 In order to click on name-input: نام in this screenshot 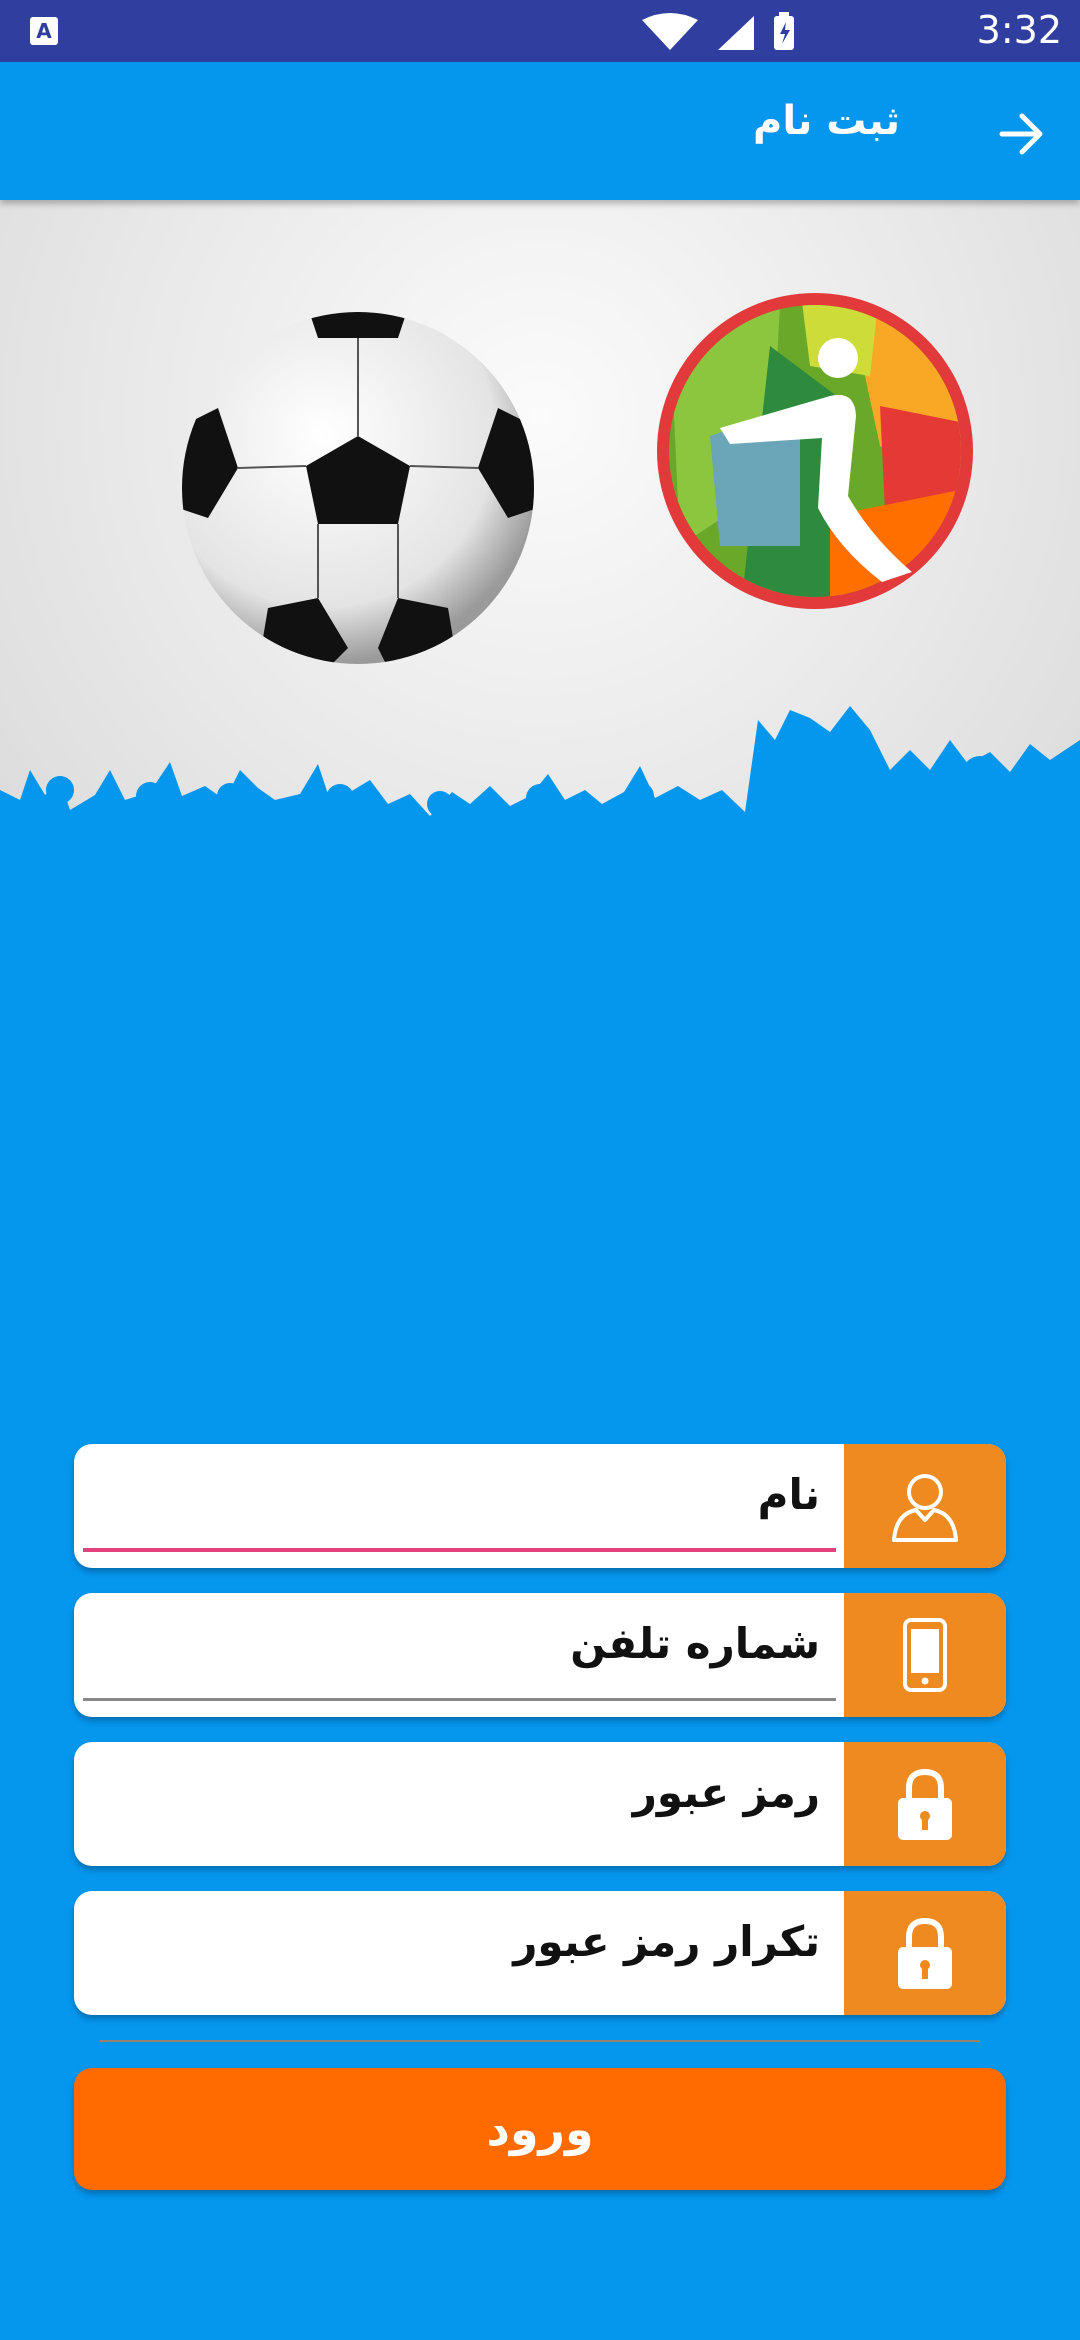, I will do `click(789, 1494)`.